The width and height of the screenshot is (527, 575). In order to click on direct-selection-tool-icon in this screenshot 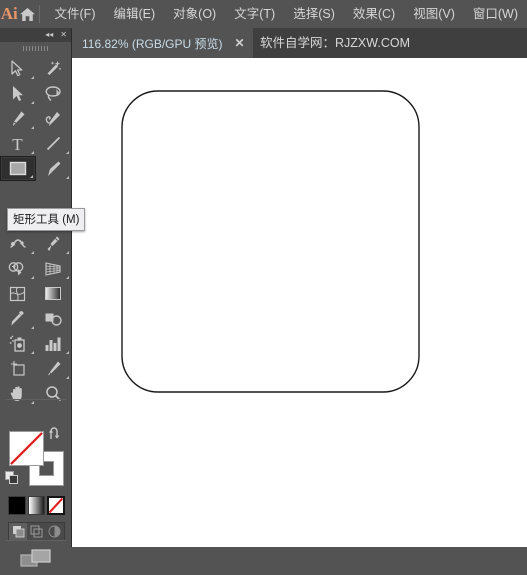, I will do `click(18, 93)`.